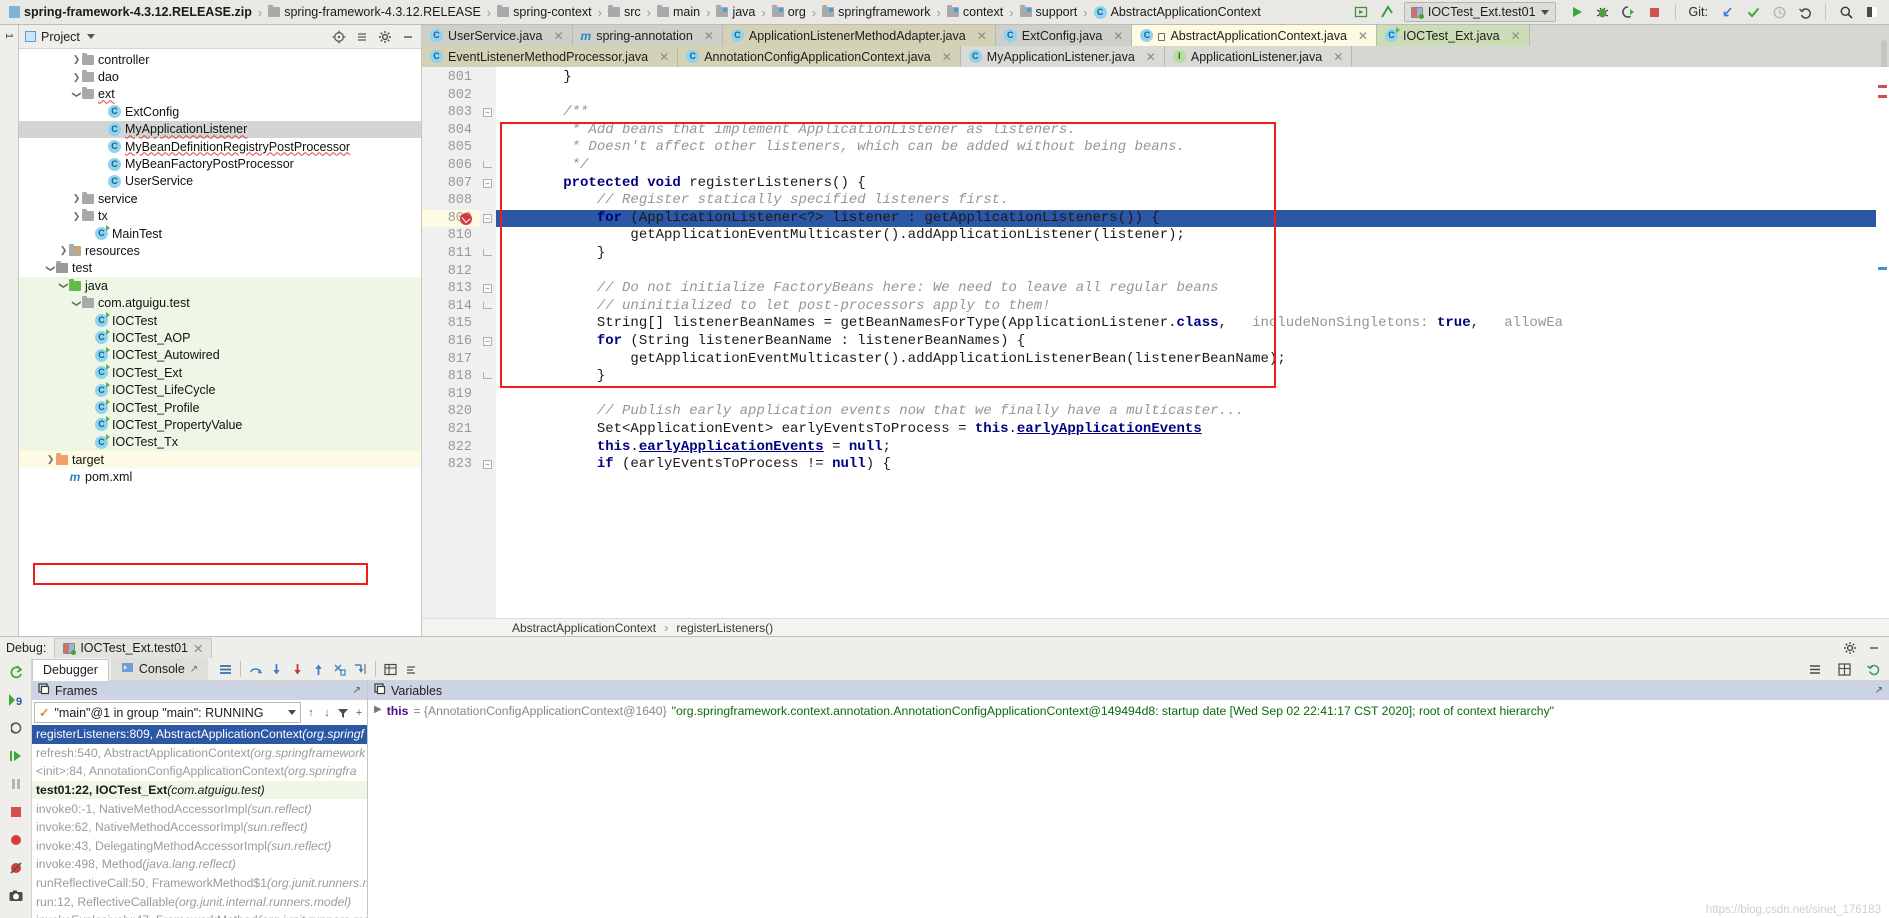 The image size is (1889, 918). I want to click on run-configuration-selector: IOCTest_Ext.test01, so click(1479, 12).